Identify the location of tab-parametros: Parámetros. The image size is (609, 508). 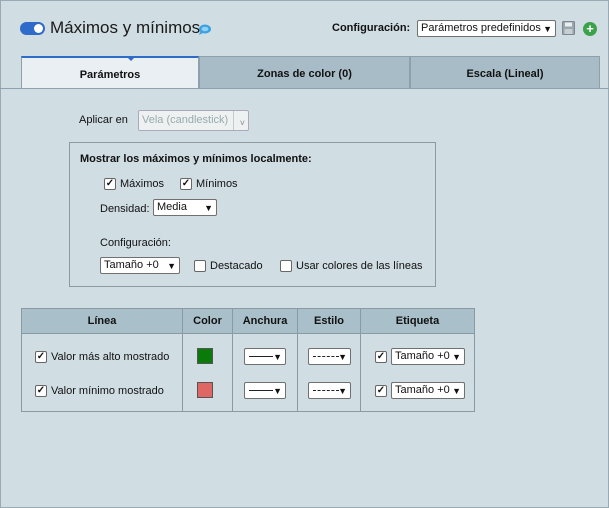
(110, 72).